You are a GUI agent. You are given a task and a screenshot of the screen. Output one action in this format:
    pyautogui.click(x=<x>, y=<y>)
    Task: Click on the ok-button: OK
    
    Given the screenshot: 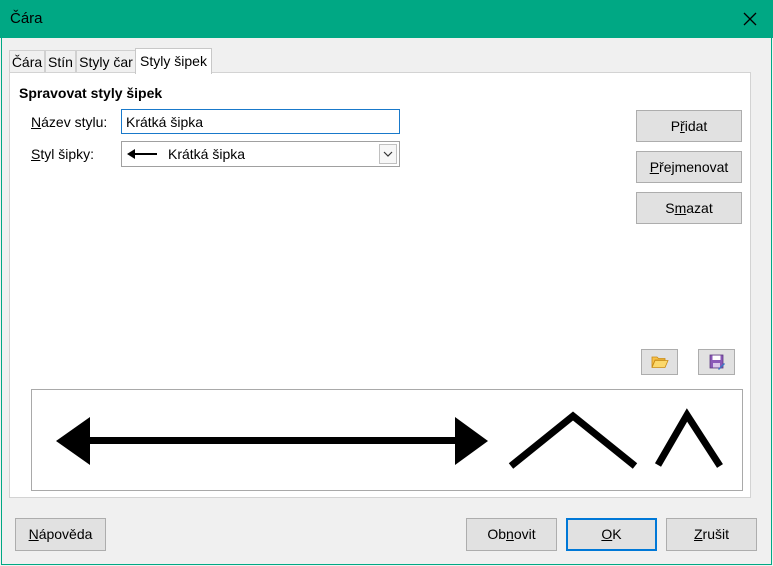 What is the action you would take?
    pyautogui.click(x=611, y=534)
    